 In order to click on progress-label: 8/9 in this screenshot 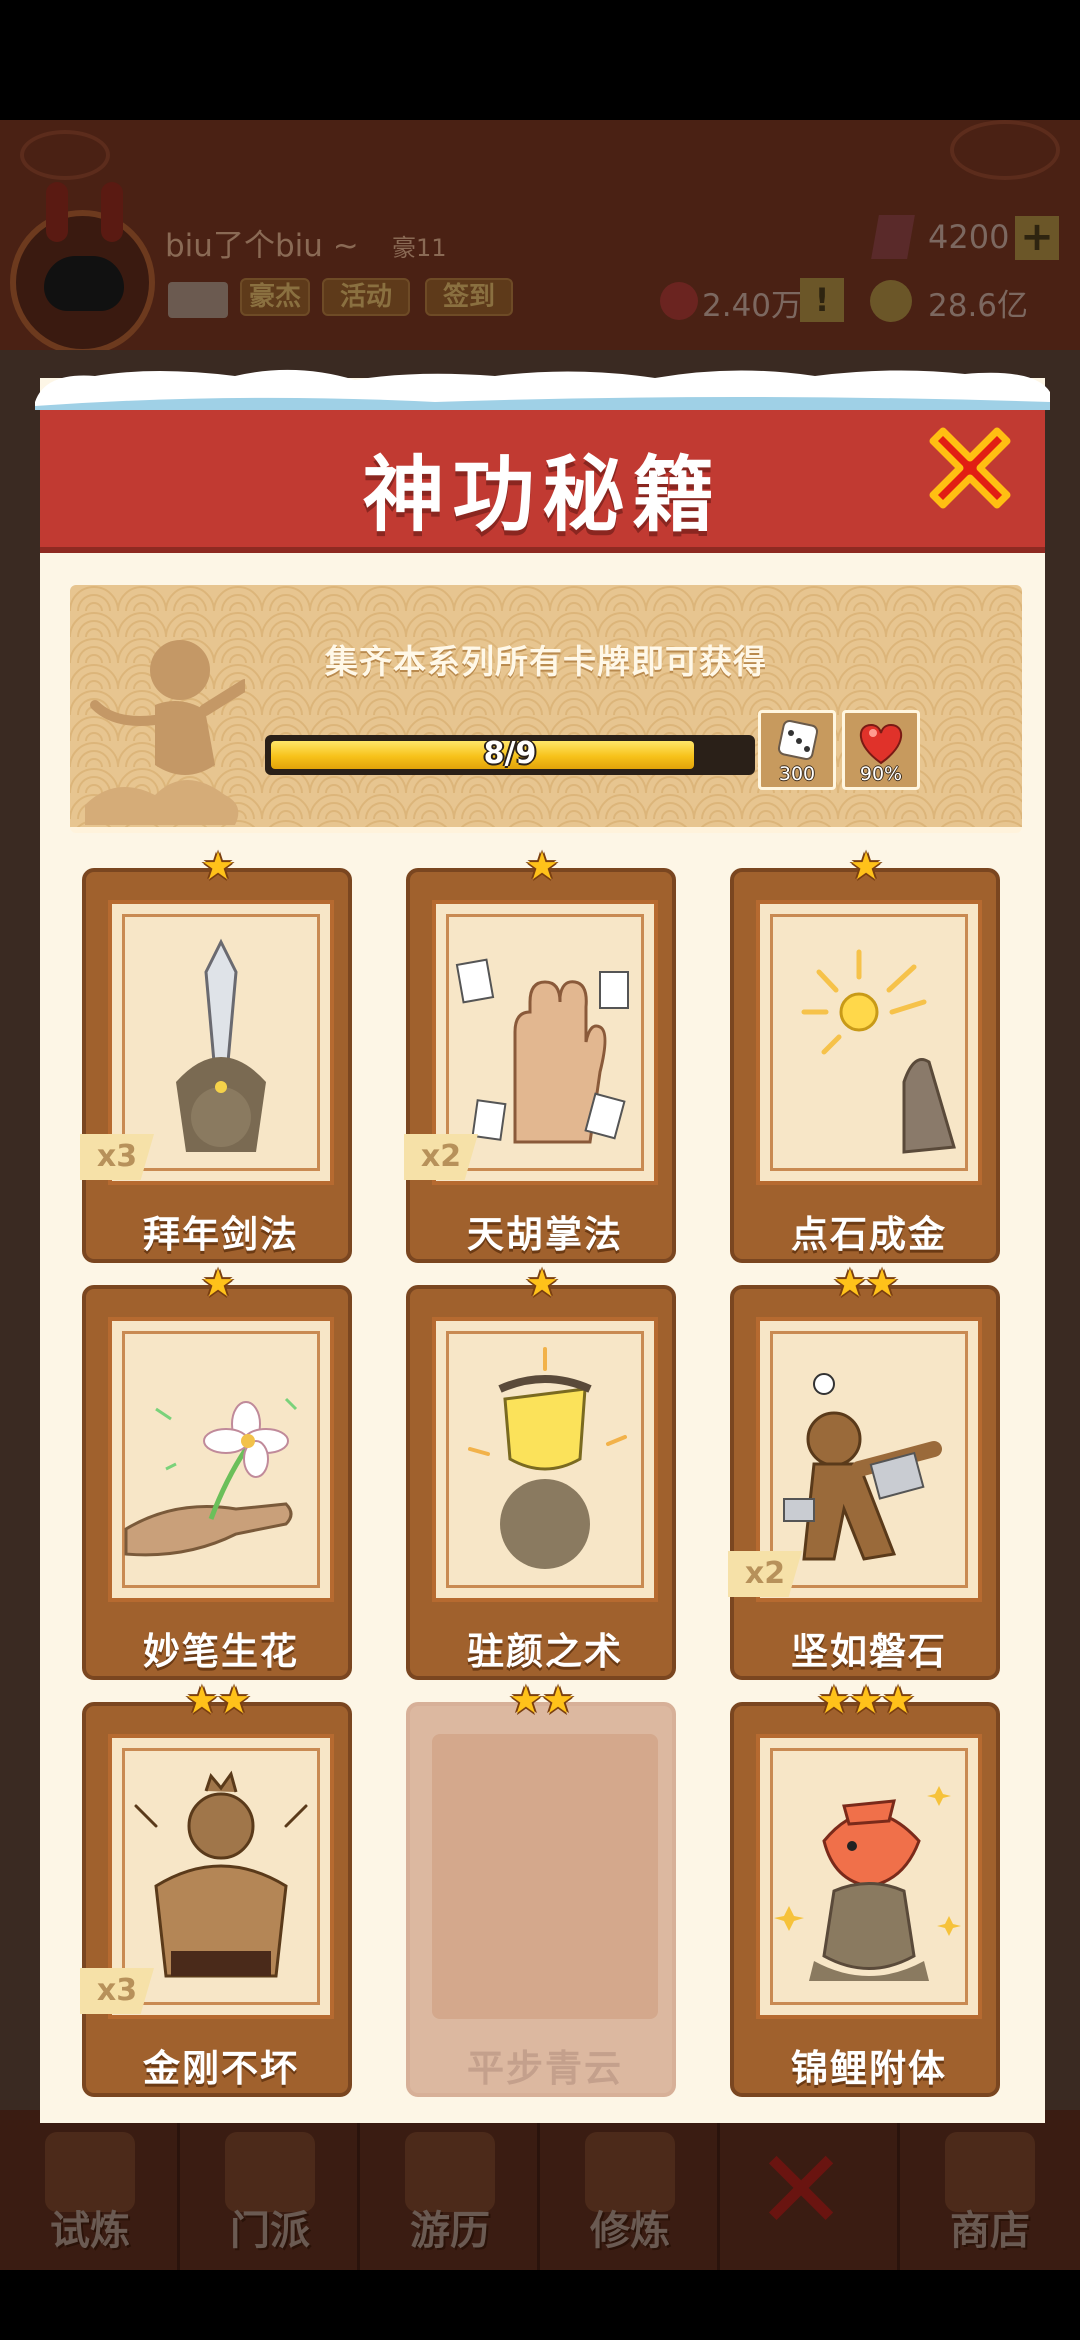, I will do `click(510, 753)`.